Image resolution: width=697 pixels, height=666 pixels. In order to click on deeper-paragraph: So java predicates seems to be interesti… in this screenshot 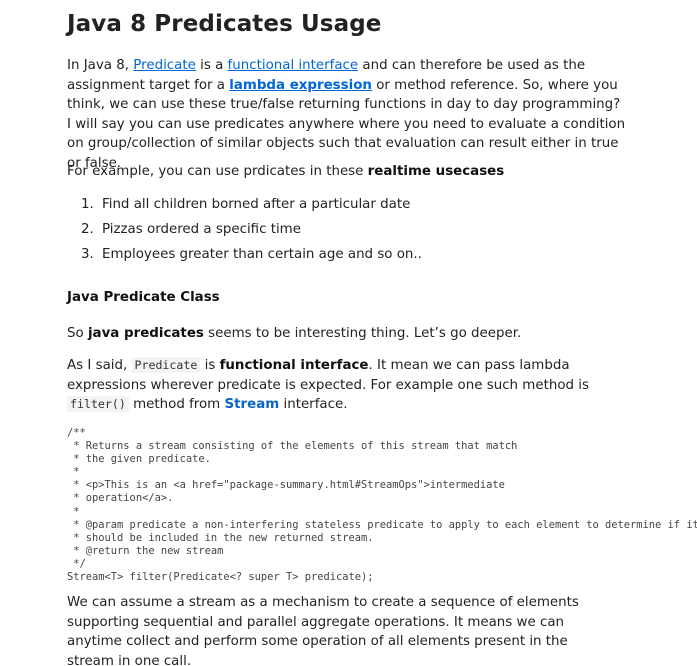, I will do `click(347, 334)`.